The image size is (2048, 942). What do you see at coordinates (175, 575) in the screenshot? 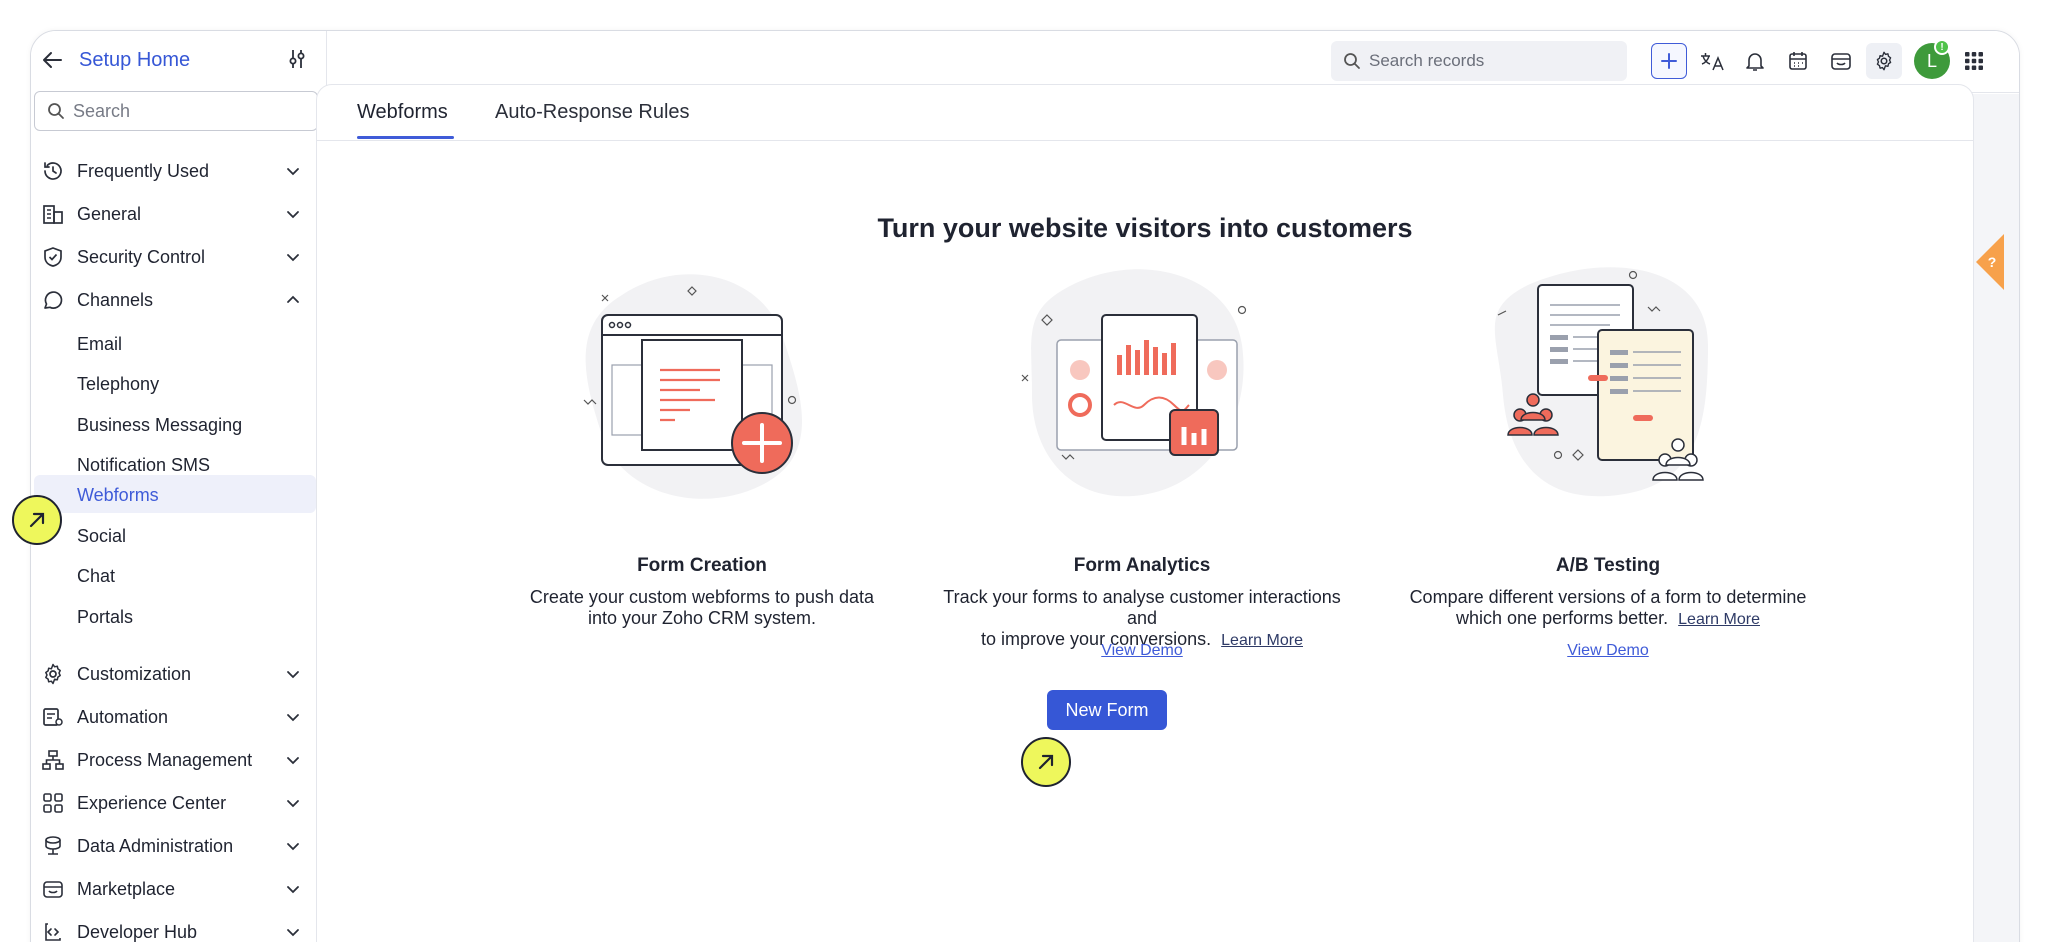
I see `sidebar-item-chat: Chat` at bounding box center [175, 575].